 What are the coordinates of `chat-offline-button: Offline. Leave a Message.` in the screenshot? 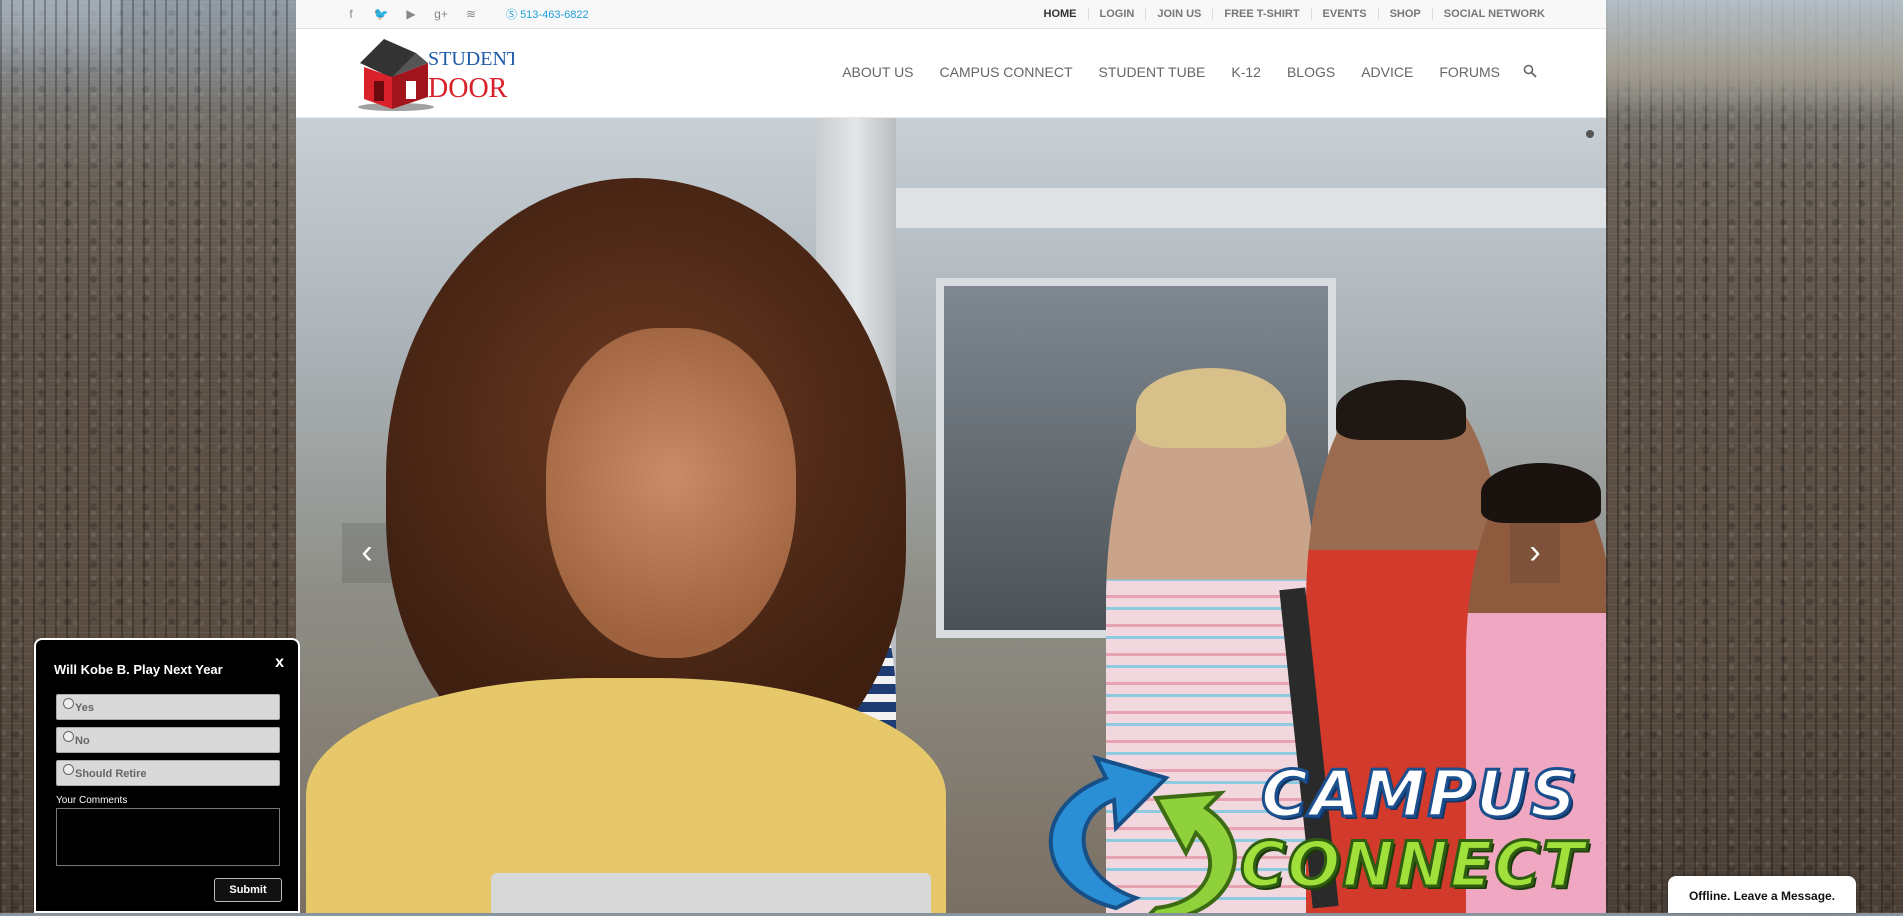 It's located at (1762, 894).